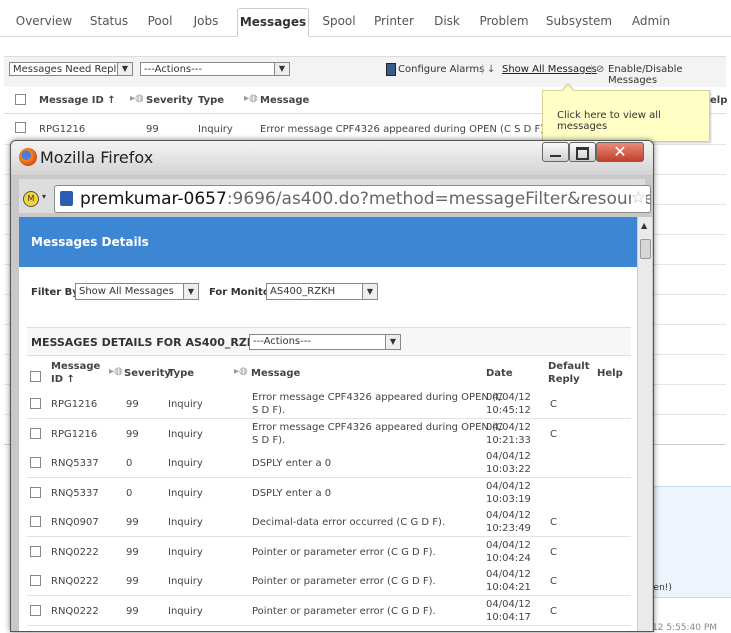 This screenshot has width=731, height=633. What do you see at coordinates (215, 69) in the screenshot?
I see `actions-select: ---Actions--- ▼` at bounding box center [215, 69].